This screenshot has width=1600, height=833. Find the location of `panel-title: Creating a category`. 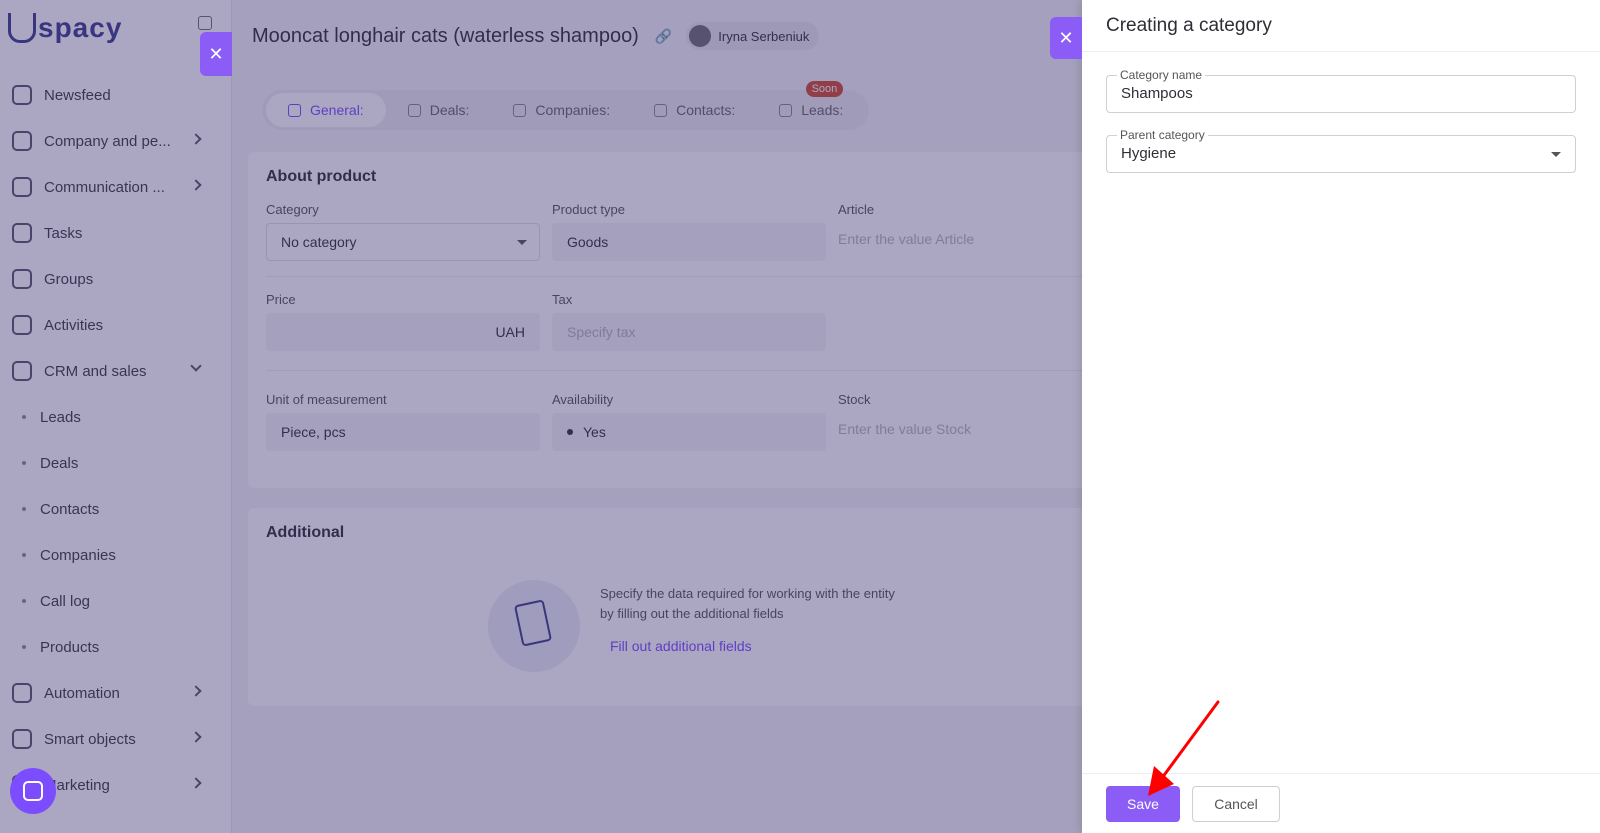

panel-title: Creating a category is located at coordinates (1189, 25).